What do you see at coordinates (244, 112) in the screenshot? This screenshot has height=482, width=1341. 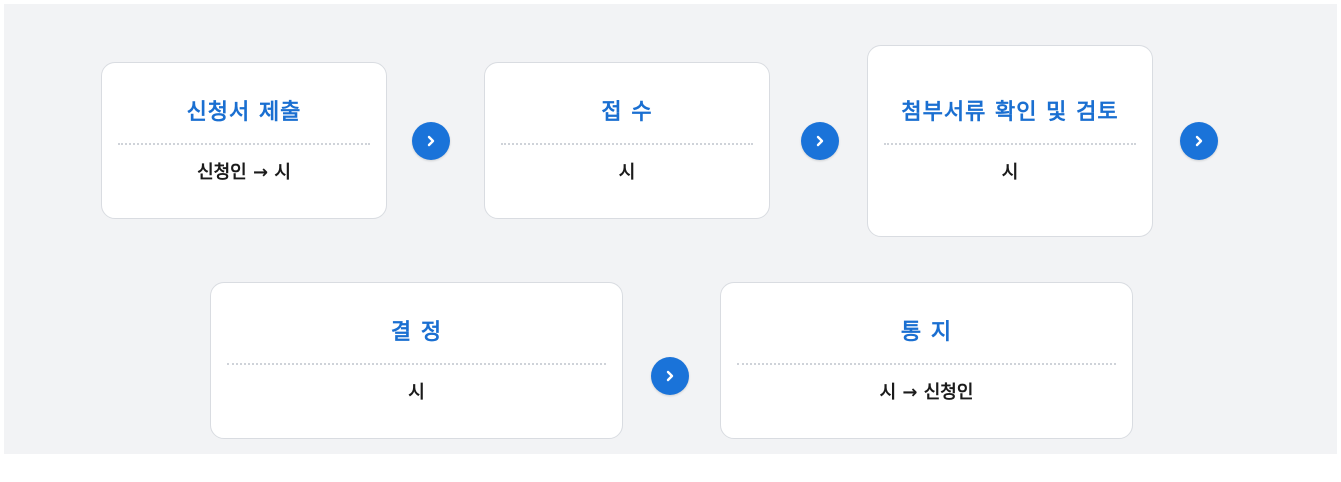 I see `step-title: 신청서 제출` at bounding box center [244, 112].